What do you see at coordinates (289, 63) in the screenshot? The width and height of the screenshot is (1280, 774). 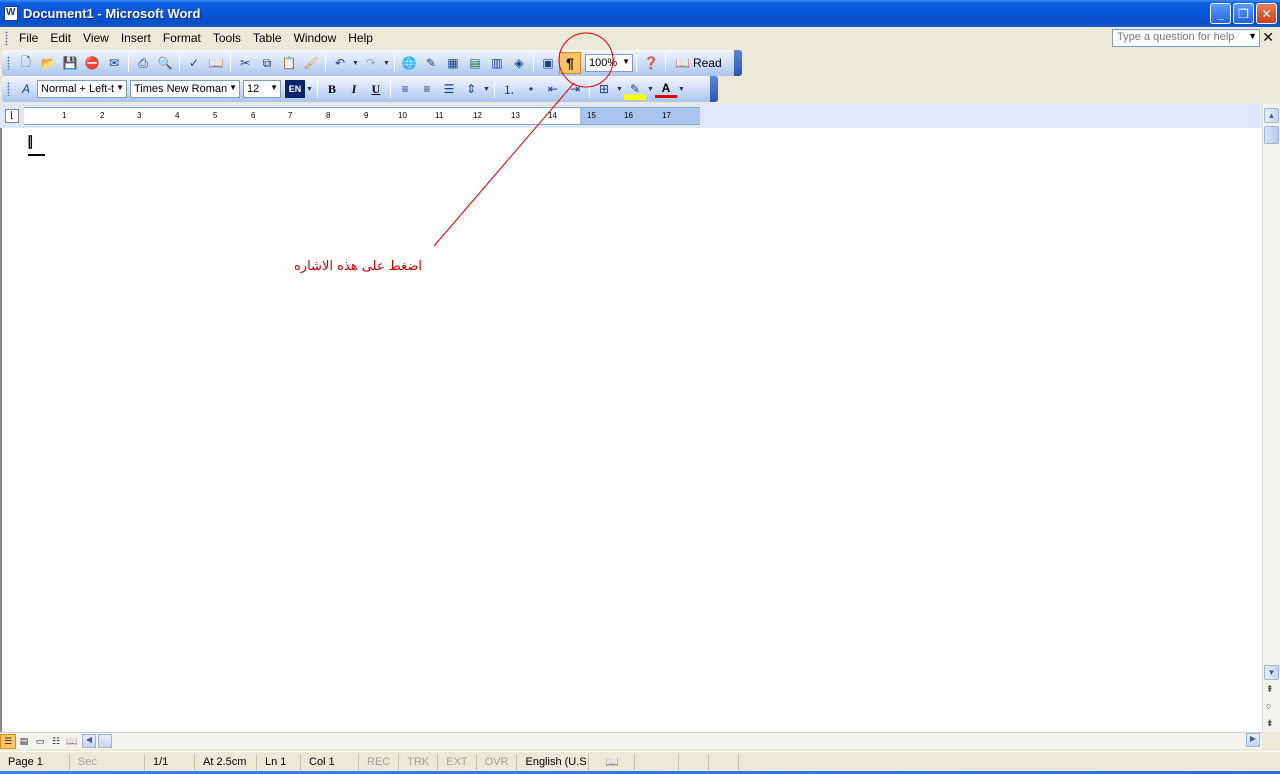 I see `paste-icon: 📋` at bounding box center [289, 63].